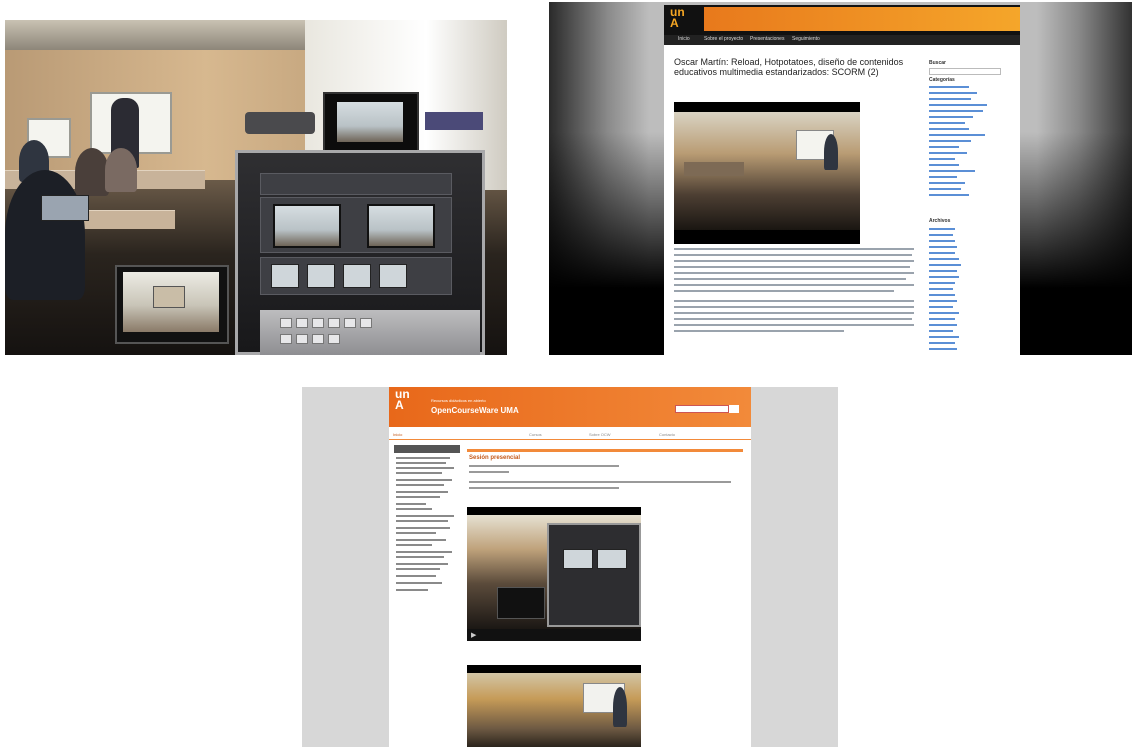  I want to click on search-button, so click(734, 409).